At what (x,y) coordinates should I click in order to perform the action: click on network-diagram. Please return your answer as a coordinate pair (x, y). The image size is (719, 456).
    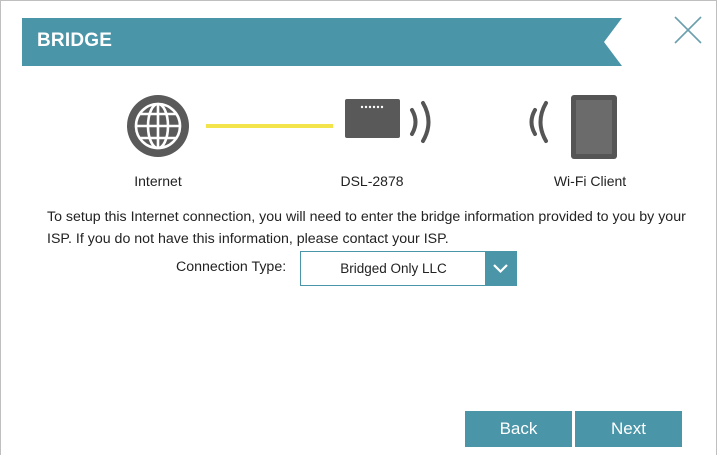
    Looking at the image, I should click on (372, 127).